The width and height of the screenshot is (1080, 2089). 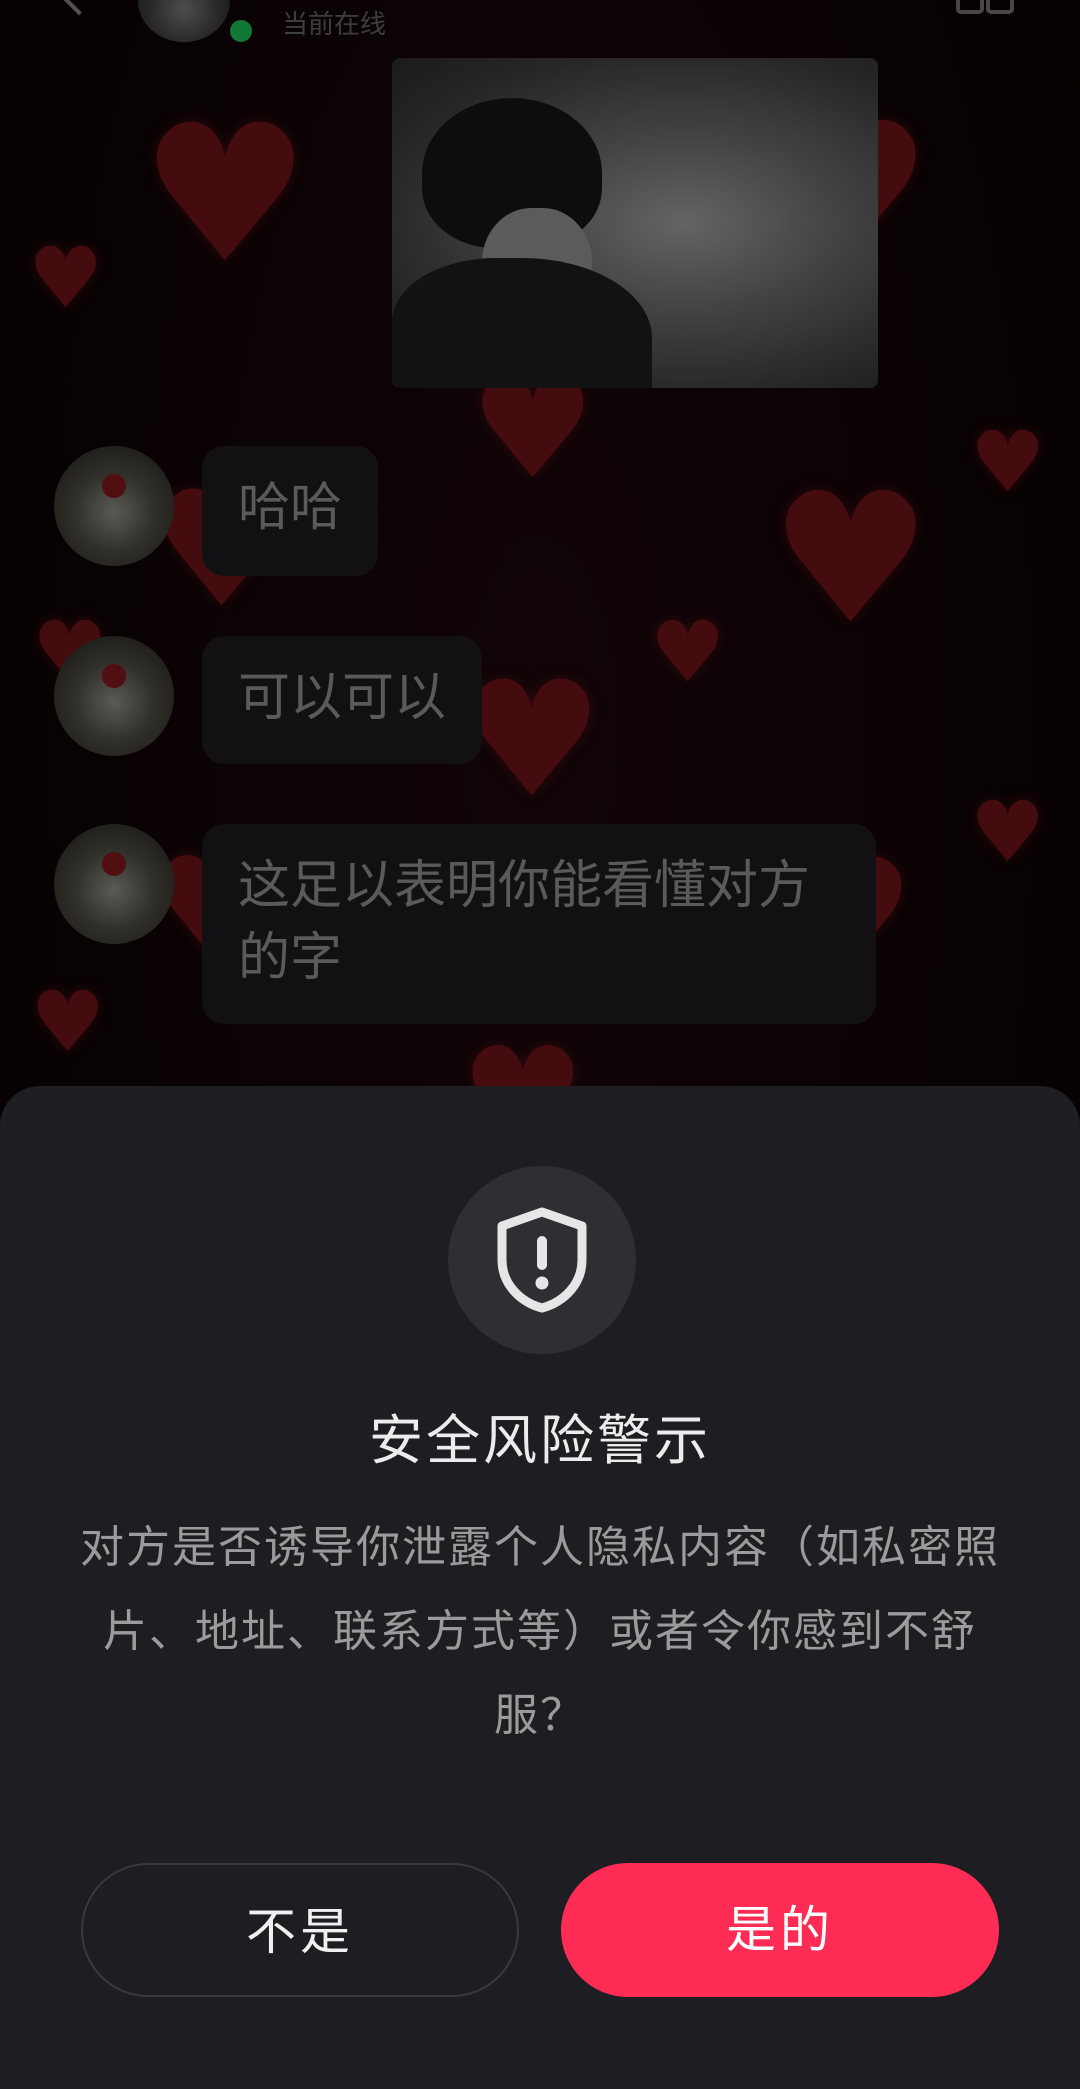 I want to click on no-button: 不是, so click(x=300, y=1930).